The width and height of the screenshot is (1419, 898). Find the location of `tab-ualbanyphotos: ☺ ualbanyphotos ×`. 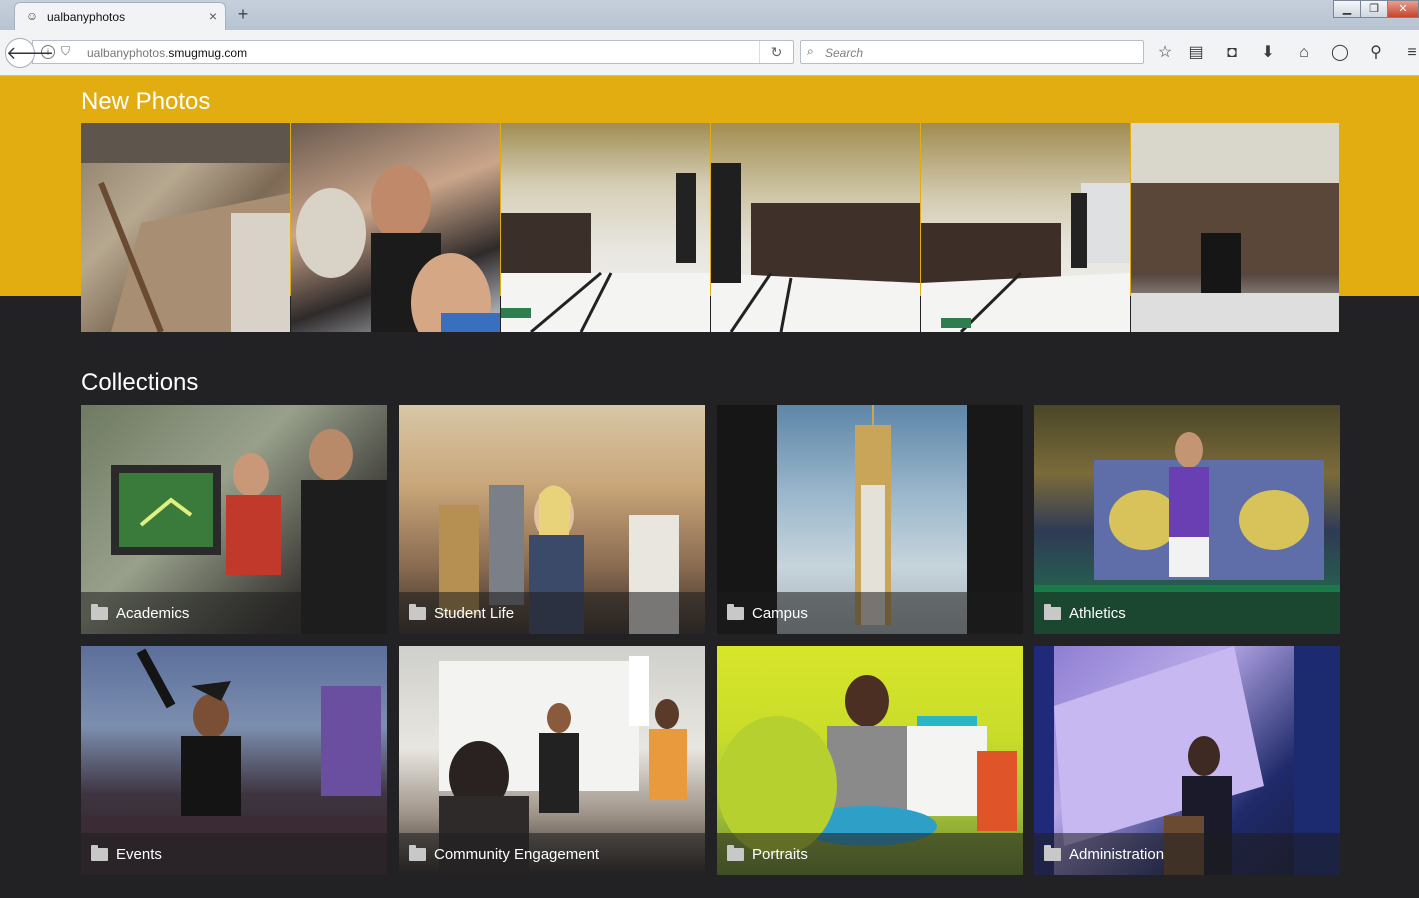

tab-ualbanyphotos: ☺ ualbanyphotos × is located at coordinates (120, 16).